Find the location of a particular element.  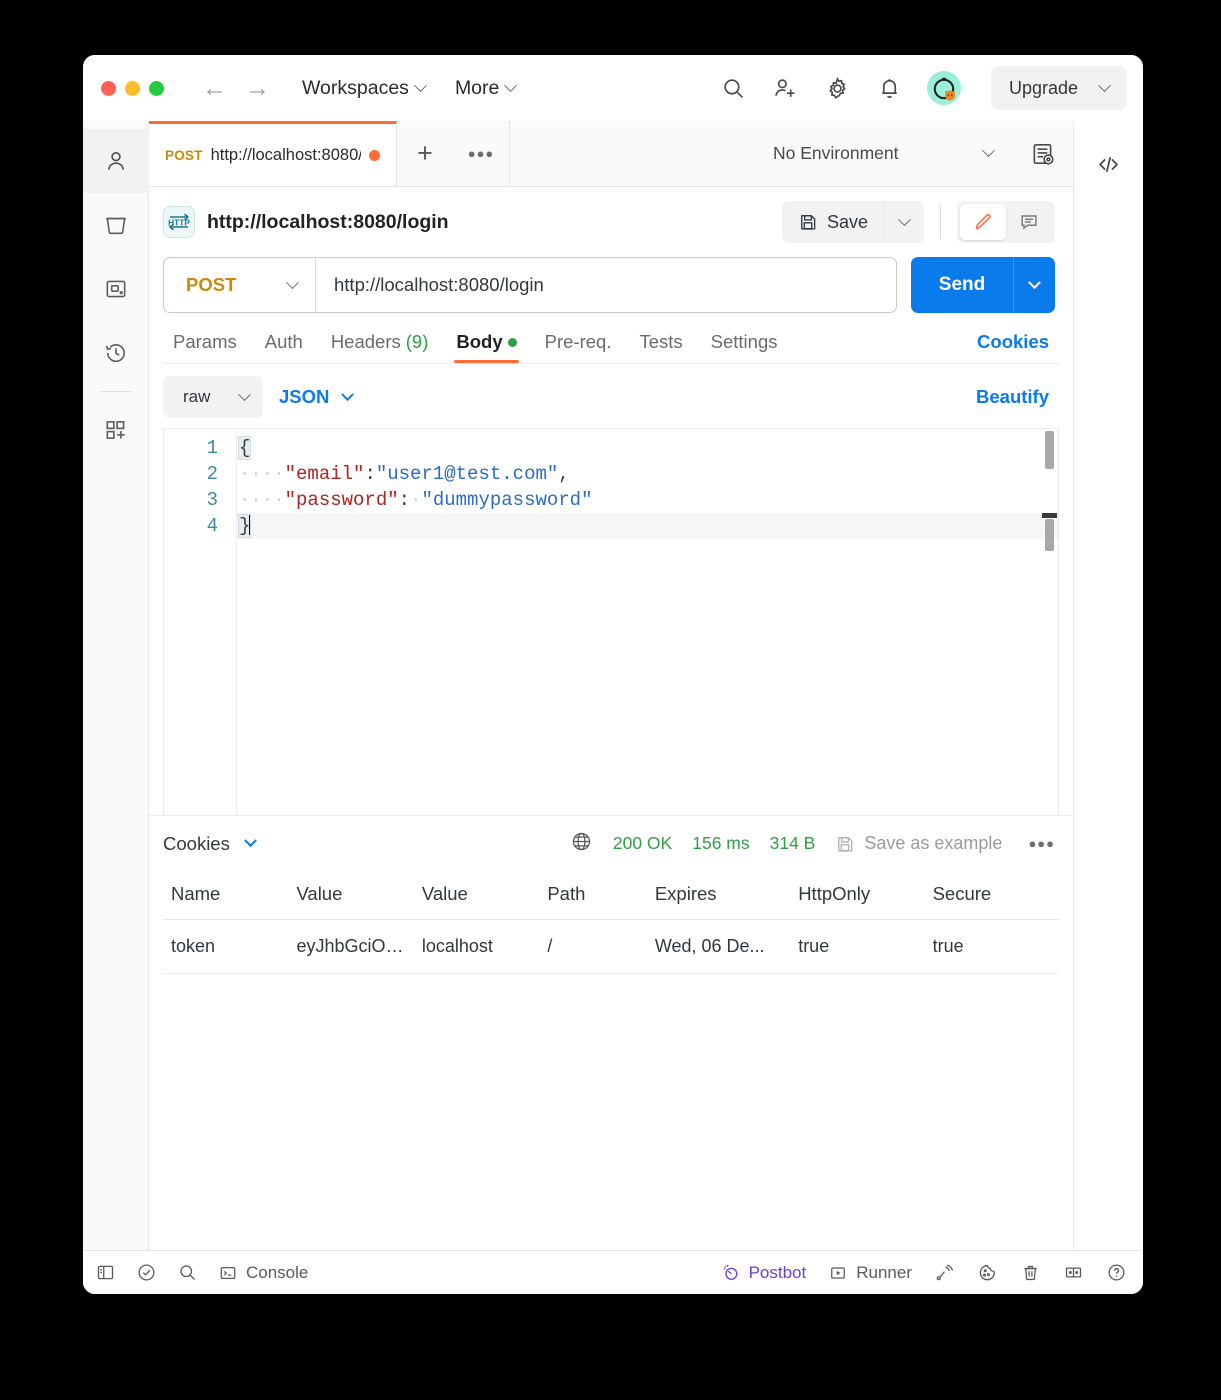

sidebar-toggle-icon is located at coordinates (105, 1272).